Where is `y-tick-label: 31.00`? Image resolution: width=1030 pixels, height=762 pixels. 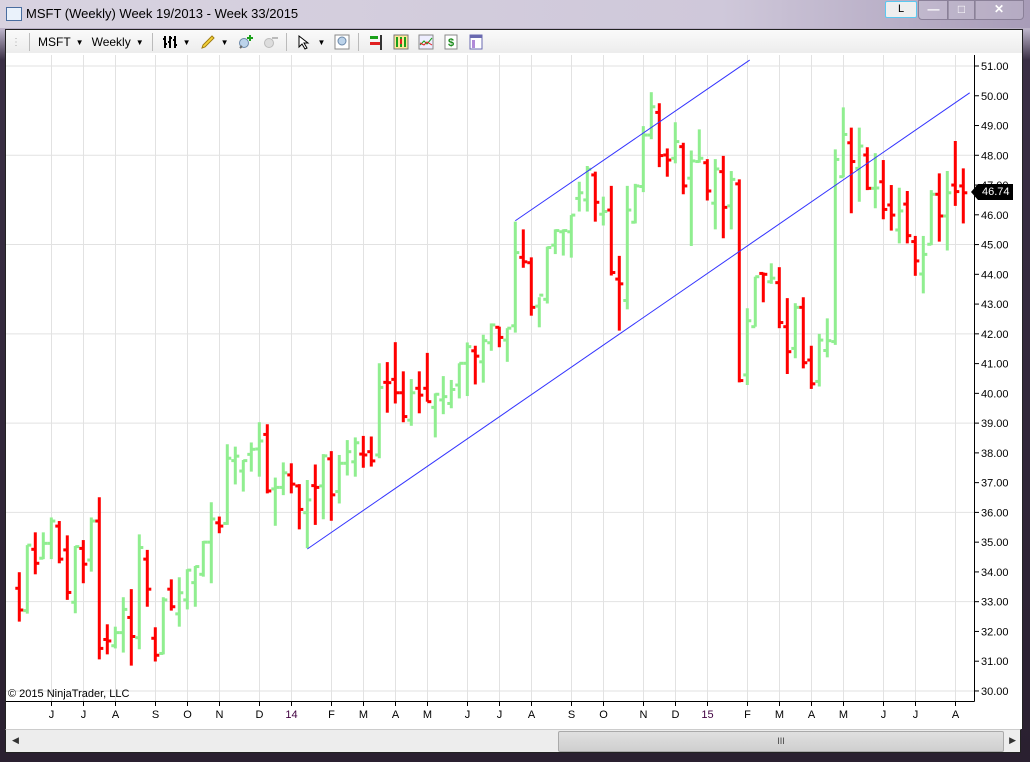 y-tick-label: 31.00 is located at coordinates (995, 662).